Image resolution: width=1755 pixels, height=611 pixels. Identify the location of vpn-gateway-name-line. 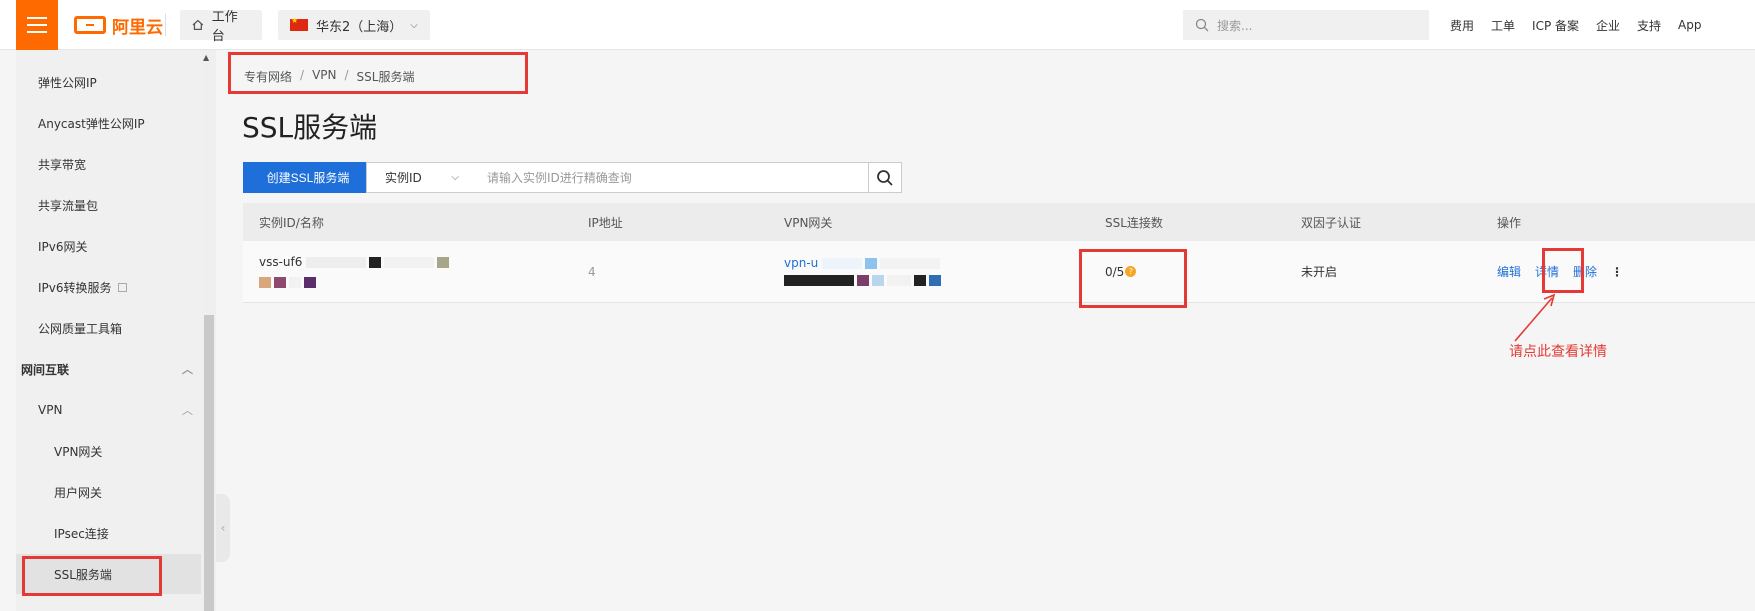
(864, 280).